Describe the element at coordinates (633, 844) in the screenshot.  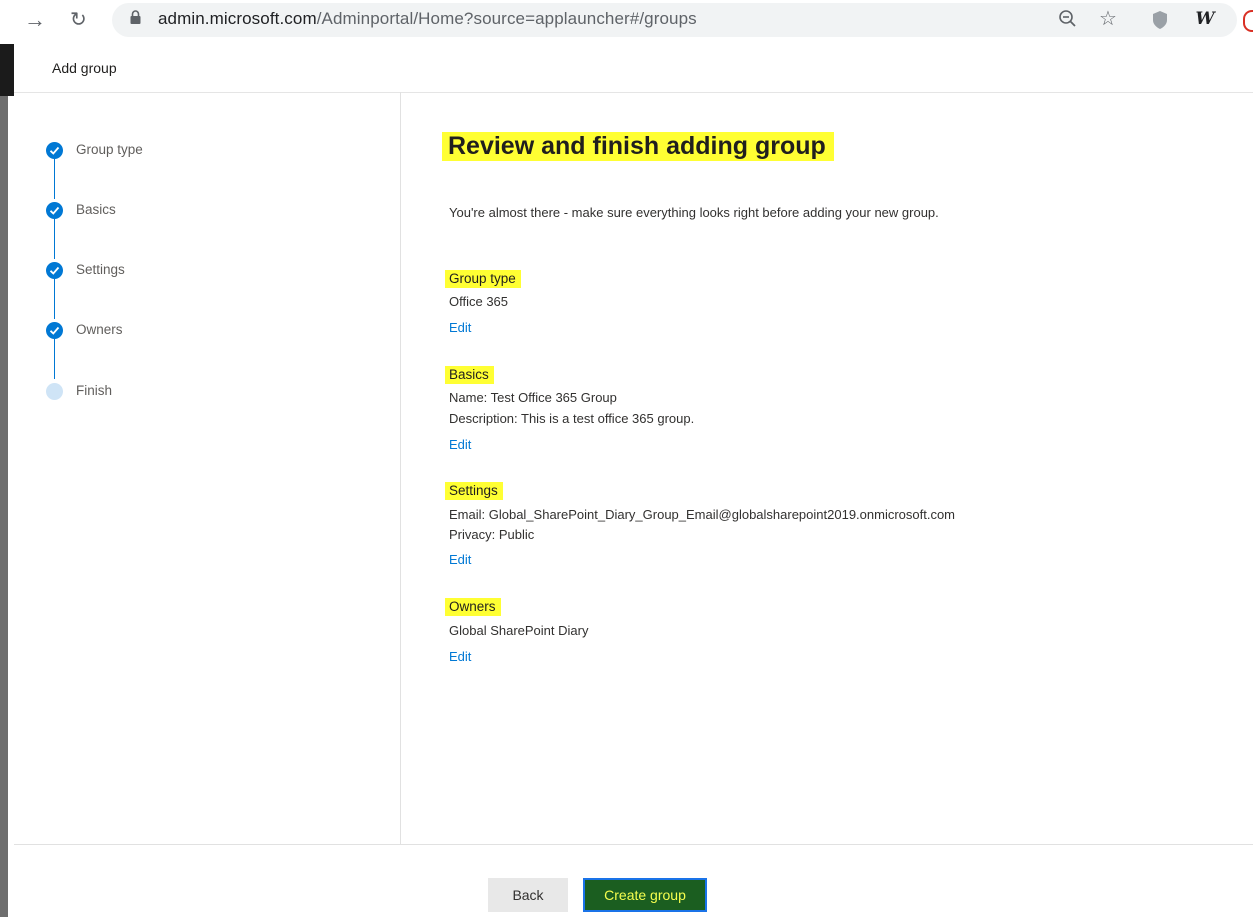
I see `footer-divider` at that location.